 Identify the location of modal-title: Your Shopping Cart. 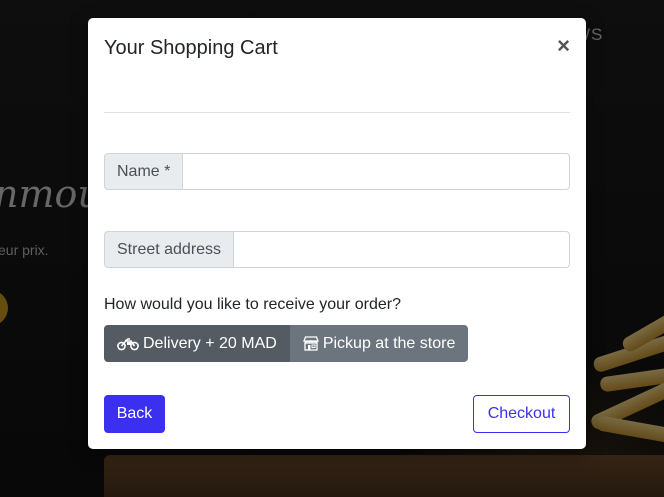
(191, 48).